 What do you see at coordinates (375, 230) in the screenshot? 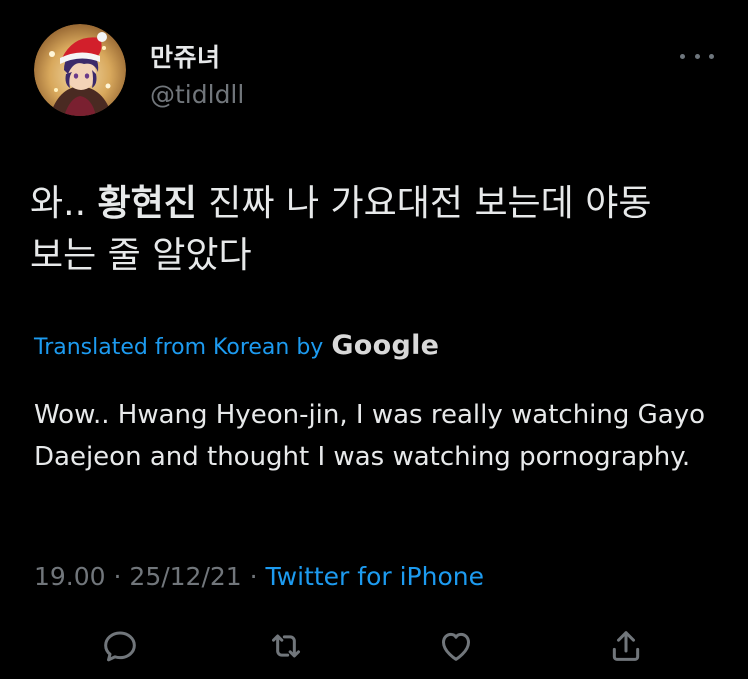
I see `tweet-text: 와.. 황현진 진짜 나 가요대전 보는데 야동 보는 줄 알았다` at bounding box center [375, 230].